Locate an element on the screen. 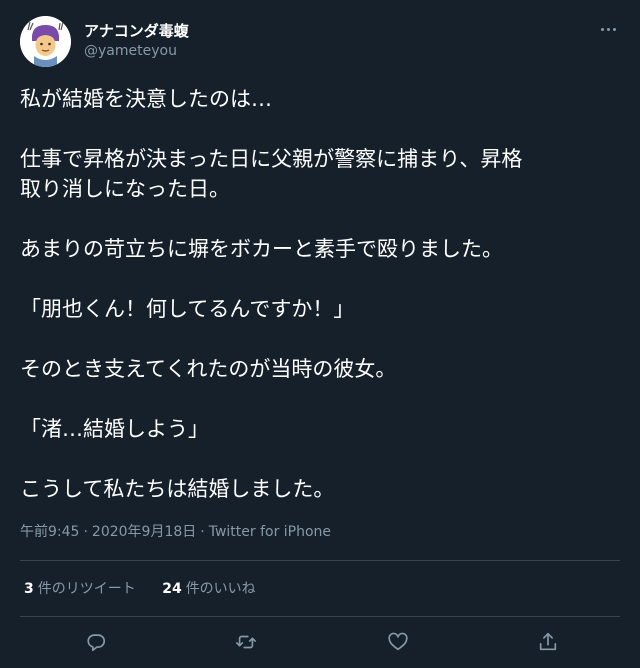 This screenshot has height=668, width=640. tweet-line: 「渚…結婚しよう」 is located at coordinates (114, 429).